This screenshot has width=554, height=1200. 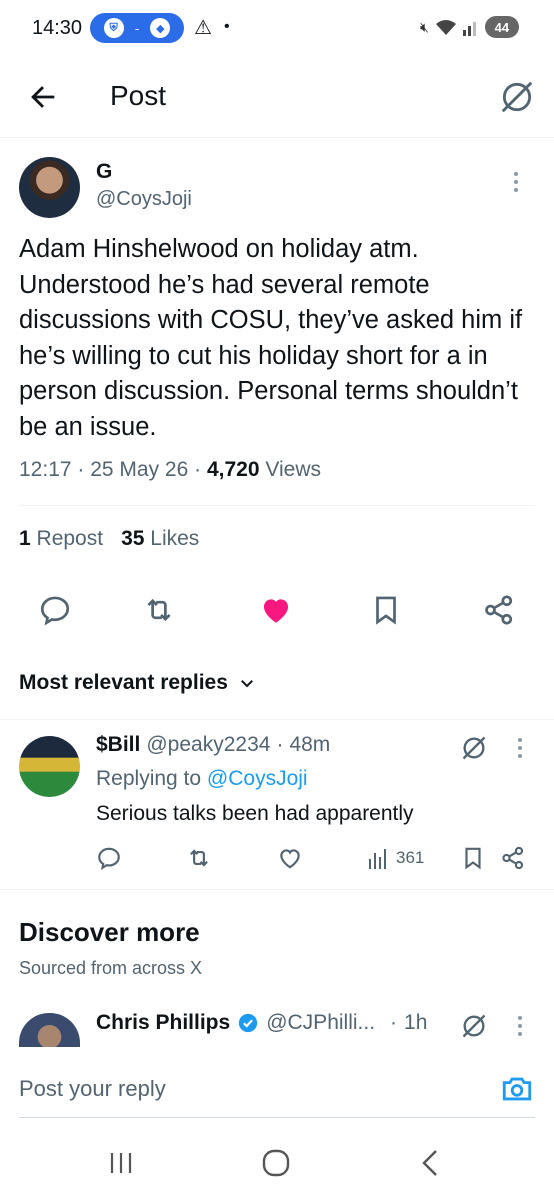 I want to click on top-app-bar: Post, so click(x=277, y=98).